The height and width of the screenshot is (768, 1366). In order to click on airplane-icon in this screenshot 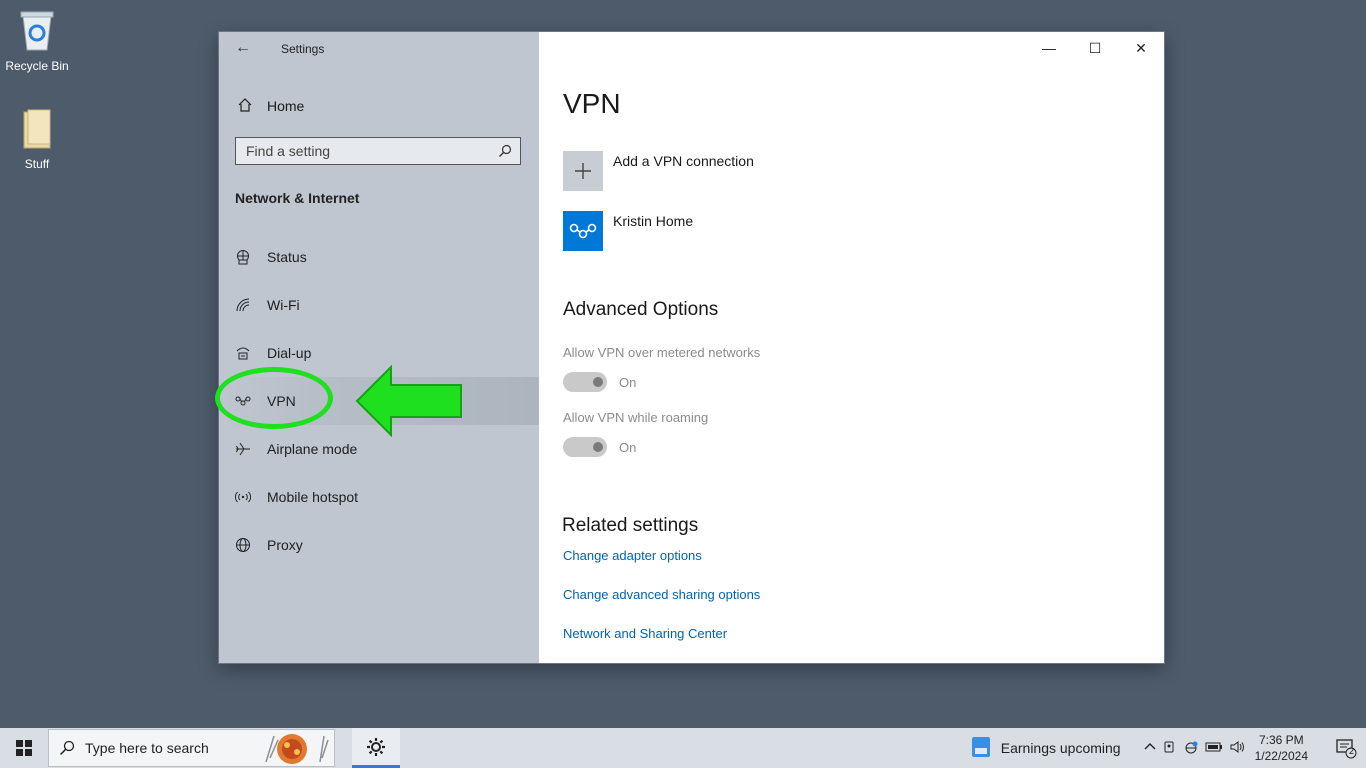, I will do `click(243, 449)`.